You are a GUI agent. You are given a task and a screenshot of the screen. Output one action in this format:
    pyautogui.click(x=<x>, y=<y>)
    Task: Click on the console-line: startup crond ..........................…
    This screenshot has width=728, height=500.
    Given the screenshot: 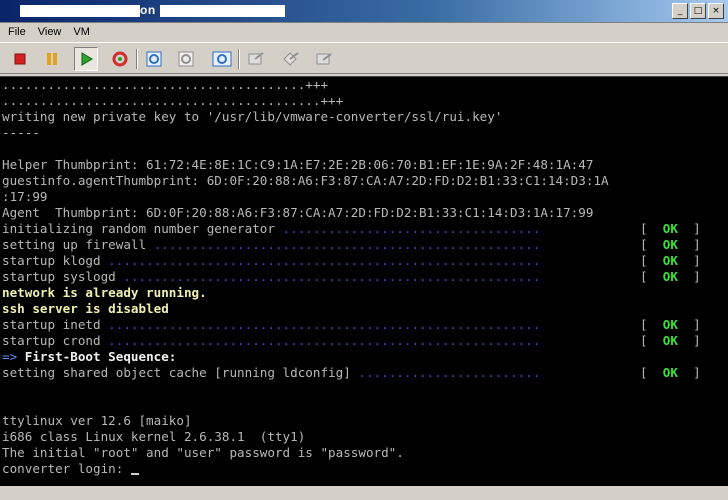 What is the action you would take?
    pyautogui.click(x=271, y=341)
    